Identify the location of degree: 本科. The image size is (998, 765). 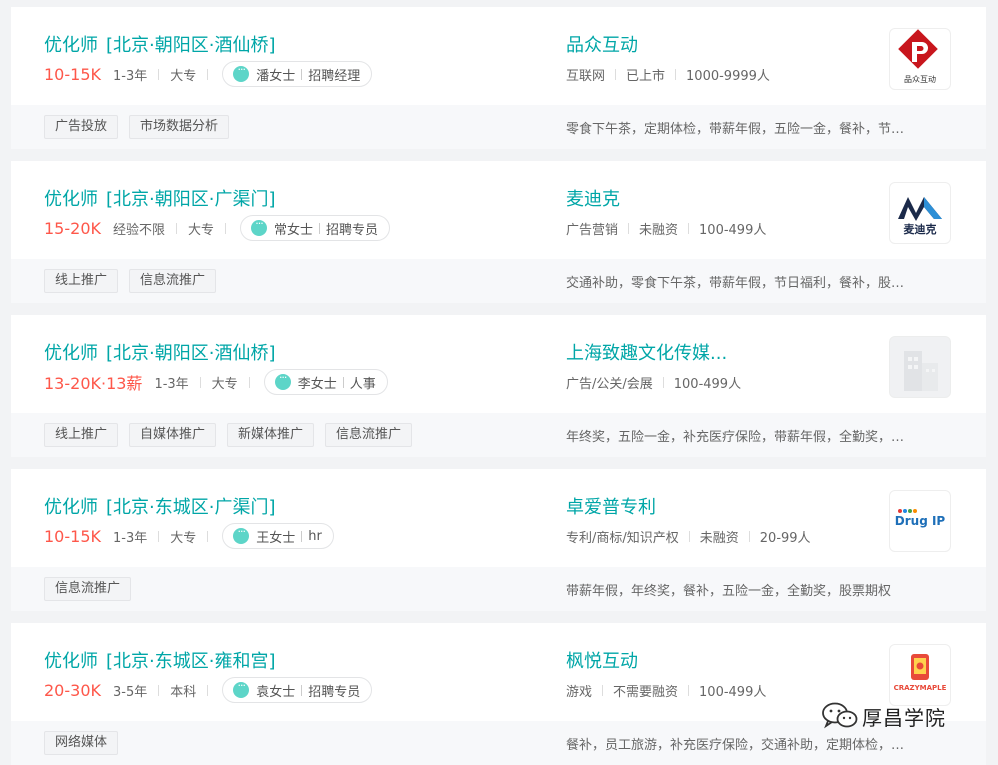
(183, 692).